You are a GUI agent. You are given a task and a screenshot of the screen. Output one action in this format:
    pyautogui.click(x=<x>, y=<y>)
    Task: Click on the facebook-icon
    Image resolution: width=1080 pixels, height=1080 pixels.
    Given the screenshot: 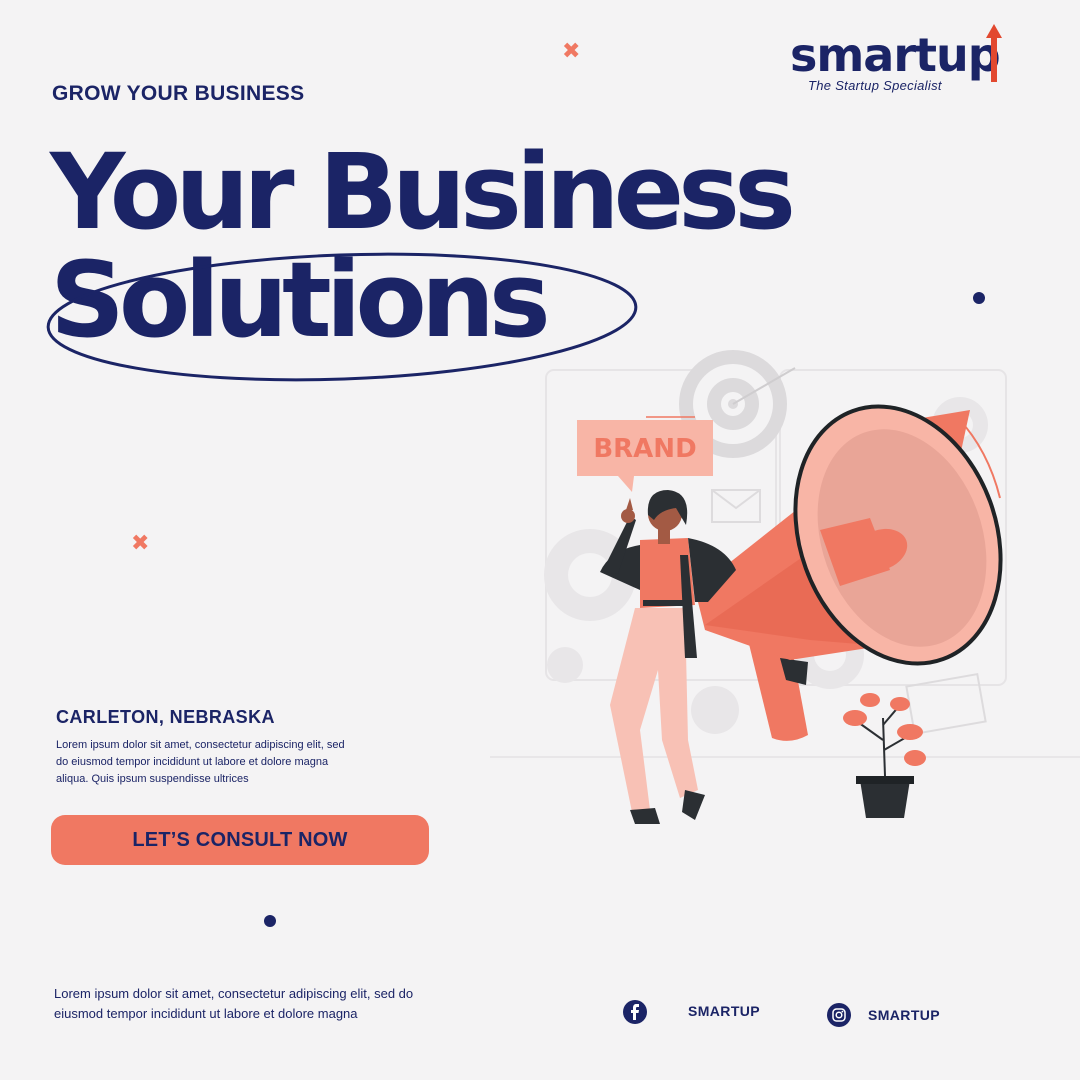 What is the action you would take?
    pyautogui.click(x=635, y=1012)
    